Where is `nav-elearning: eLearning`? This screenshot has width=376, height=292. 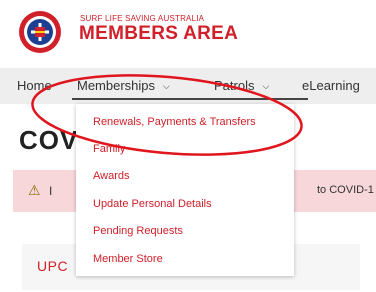
nav-elearning: eLearning is located at coordinates (331, 85).